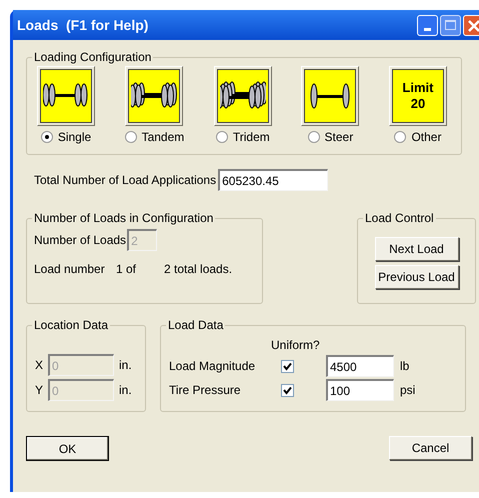 The image size is (479, 498). What do you see at coordinates (408, 390) in the screenshot?
I see `unit-label: psi` at bounding box center [408, 390].